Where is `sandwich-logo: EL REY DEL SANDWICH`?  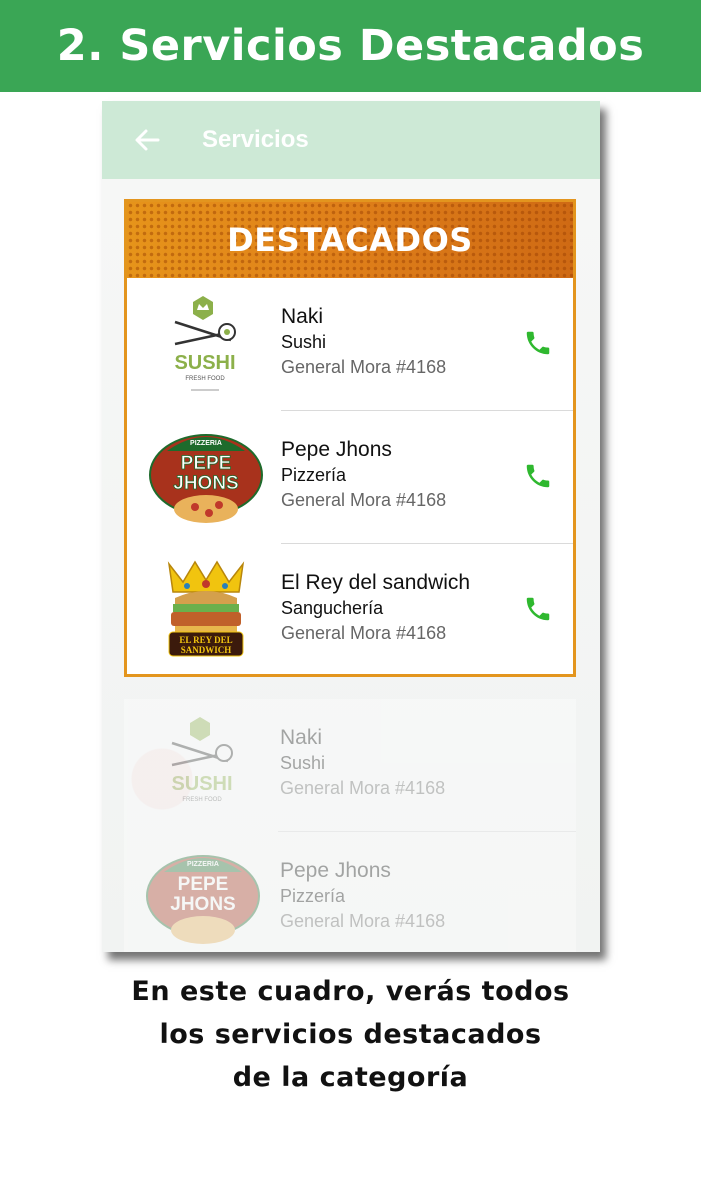
sandwich-logo: EL REY DEL SANDWICH is located at coordinates (206, 611).